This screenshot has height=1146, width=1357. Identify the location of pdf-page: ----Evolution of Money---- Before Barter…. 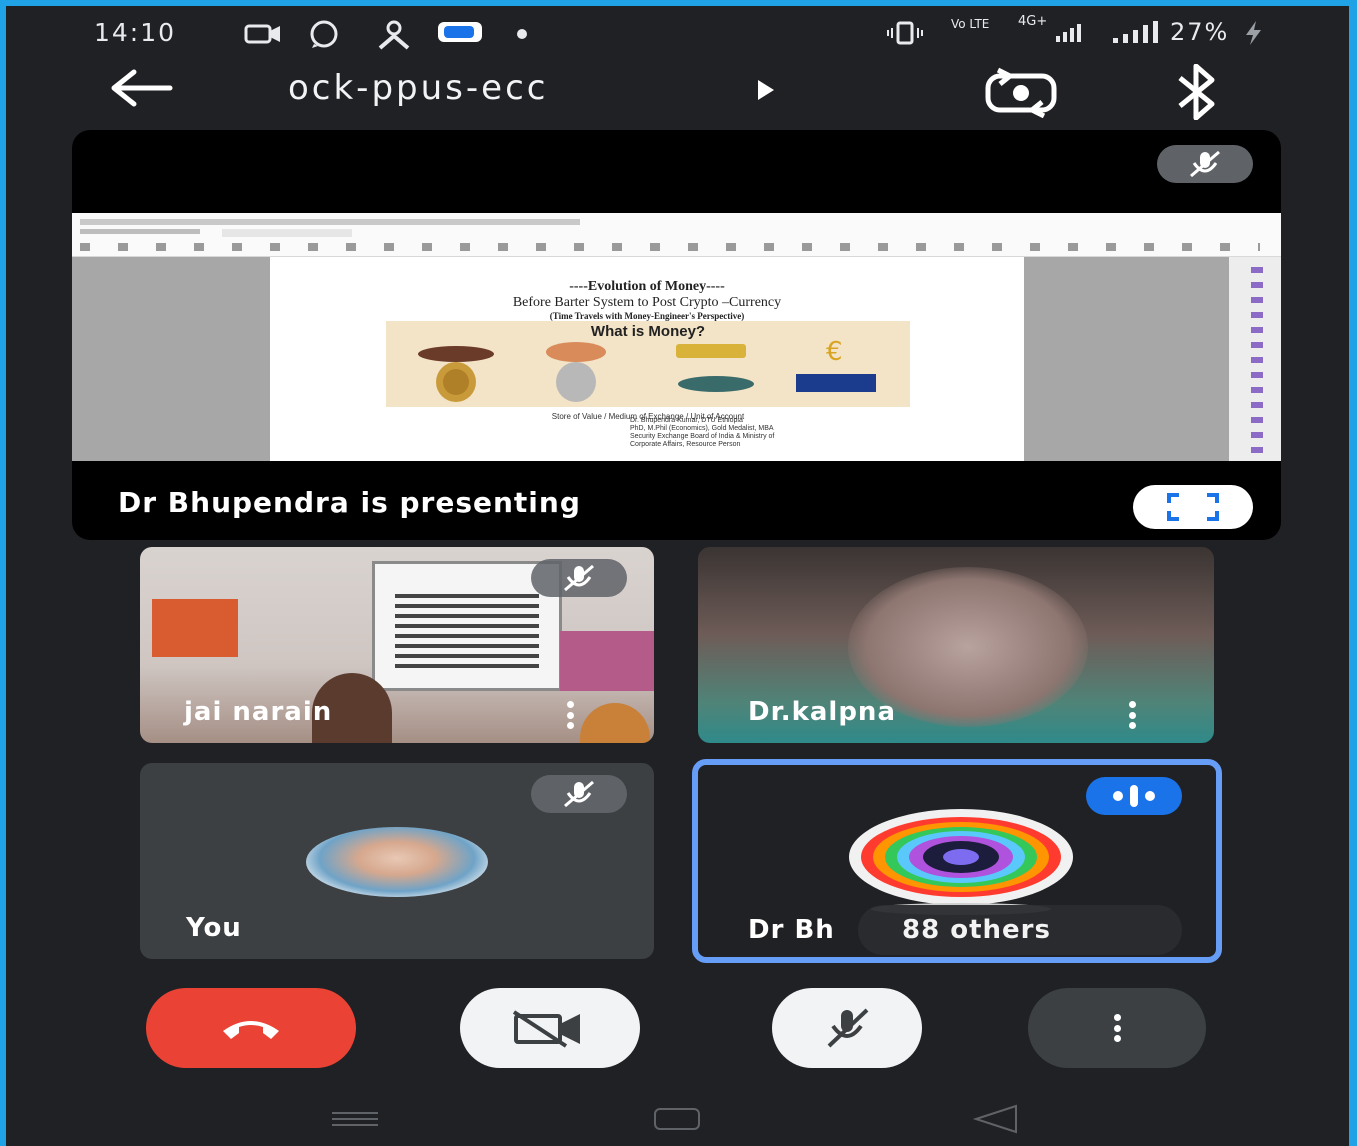
(647, 359).